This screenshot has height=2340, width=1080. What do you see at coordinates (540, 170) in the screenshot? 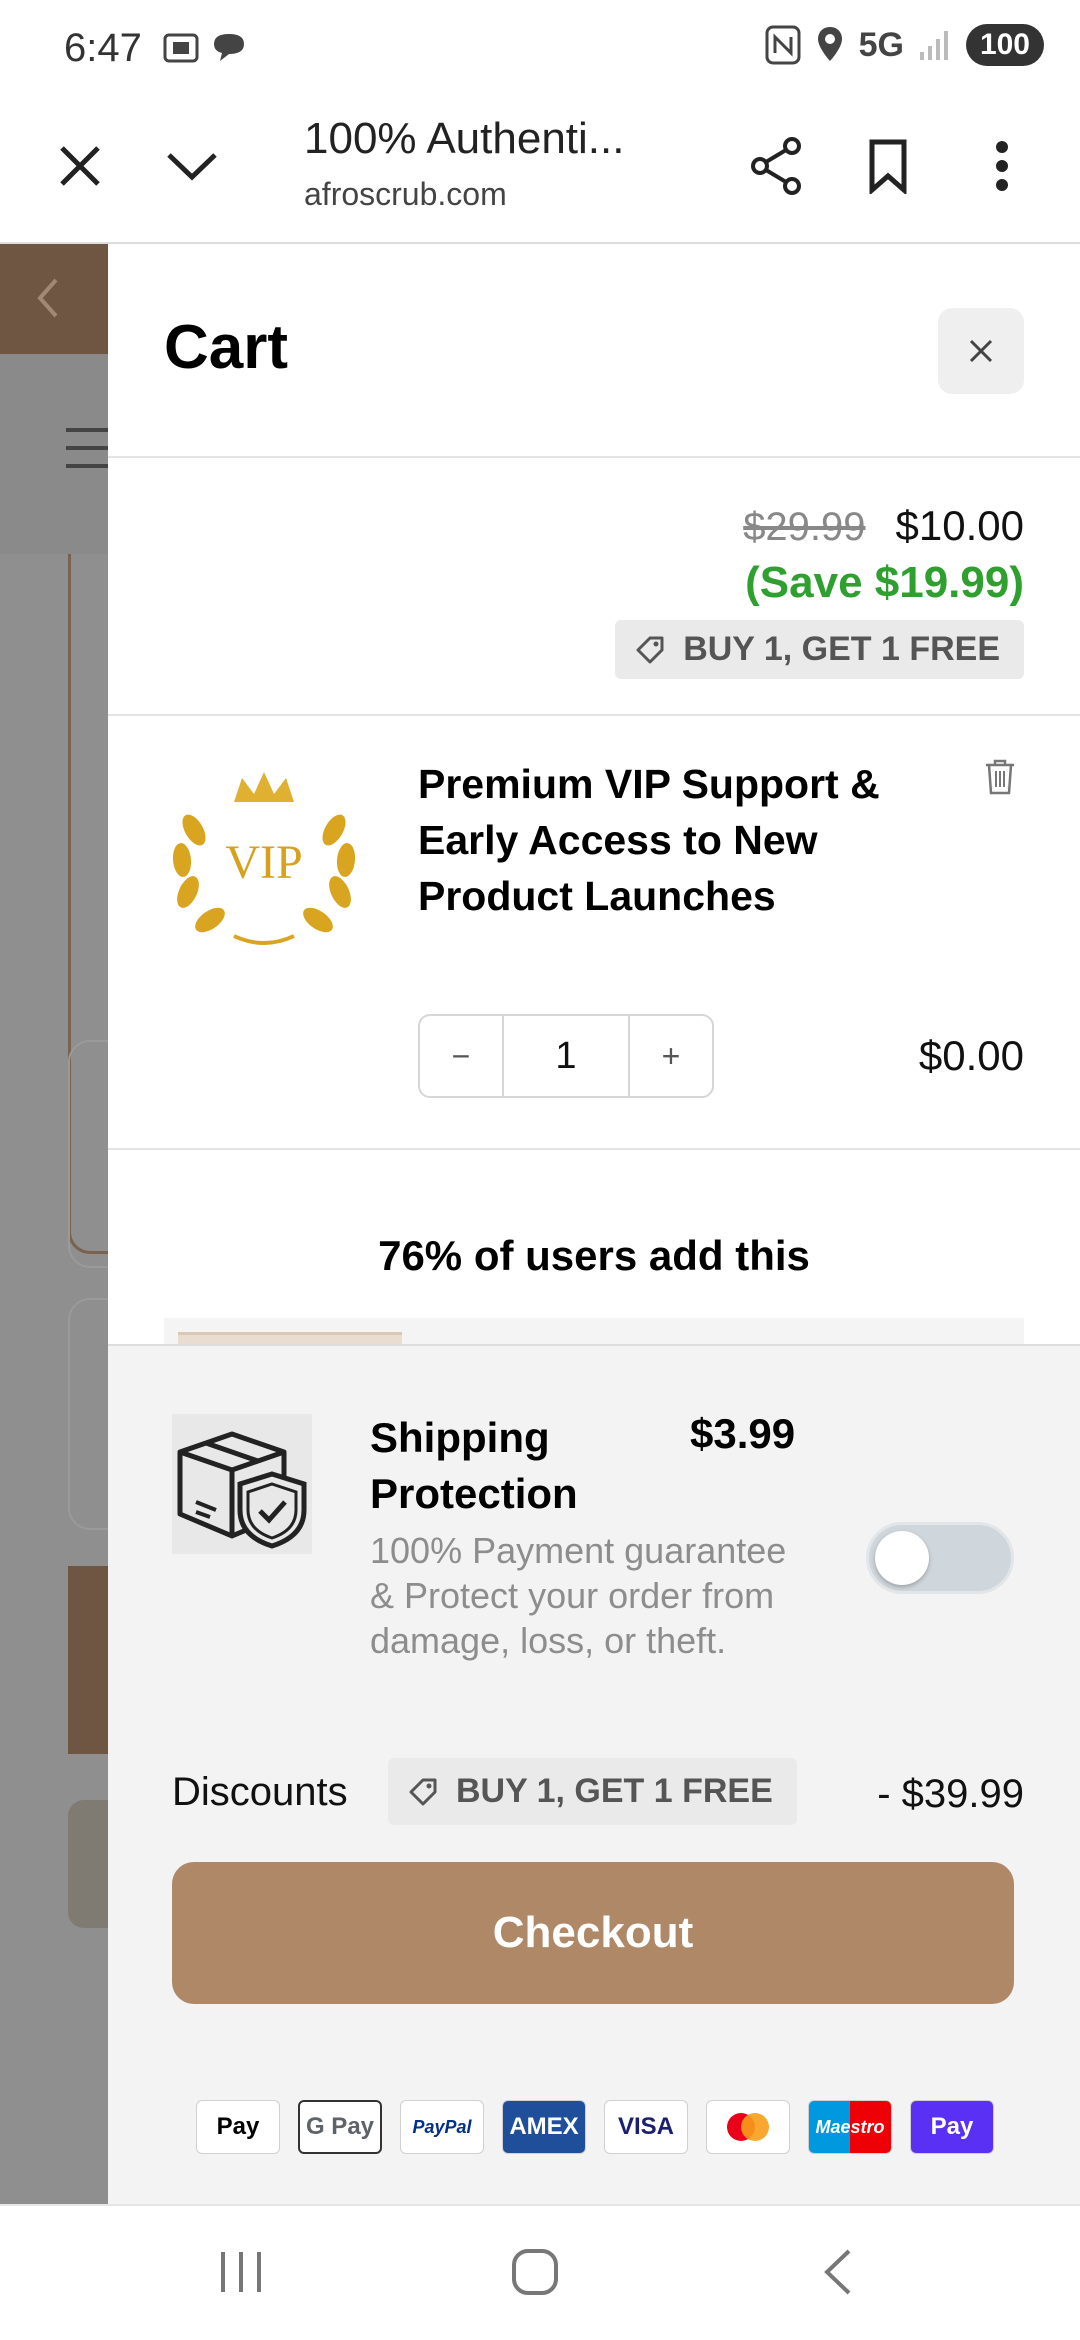
I see `browser-toolbar: 100% Authenti... afroscrub.com` at bounding box center [540, 170].